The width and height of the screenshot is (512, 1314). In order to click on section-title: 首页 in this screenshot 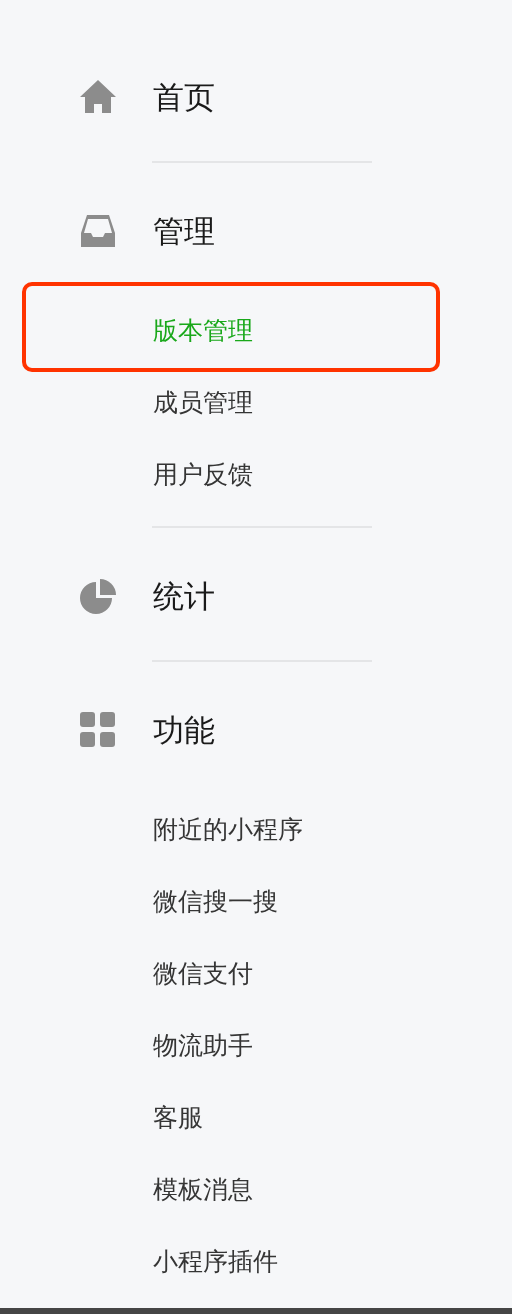, I will do `click(184, 97)`.